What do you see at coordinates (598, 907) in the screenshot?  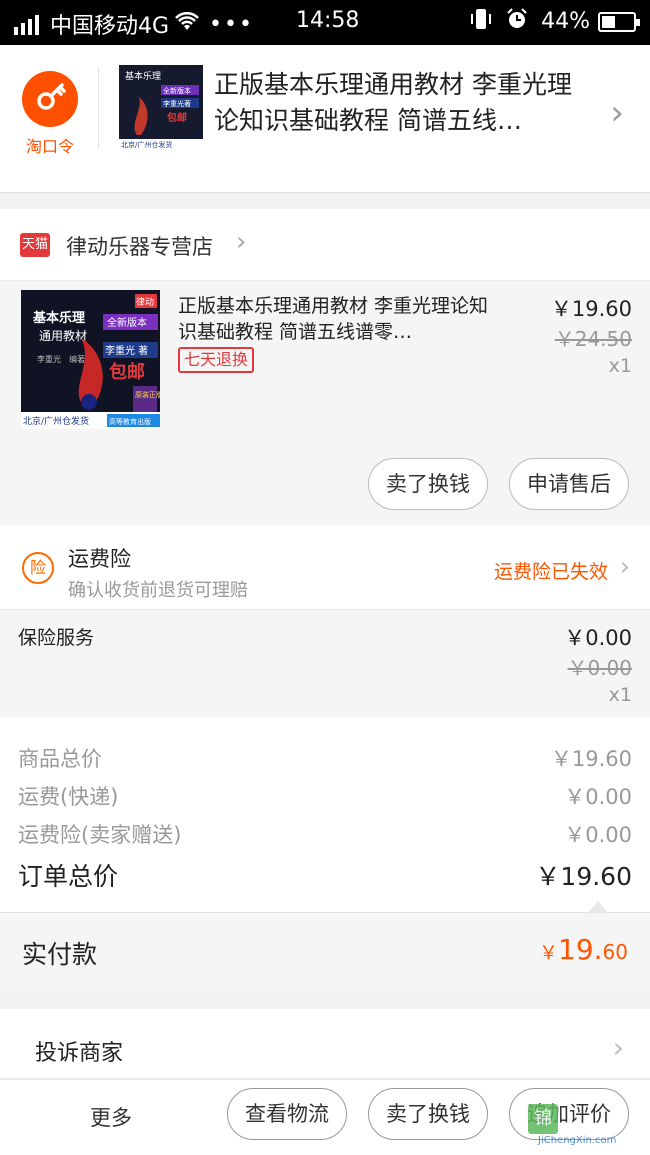 I see `caret-up-icon` at bounding box center [598, 907].